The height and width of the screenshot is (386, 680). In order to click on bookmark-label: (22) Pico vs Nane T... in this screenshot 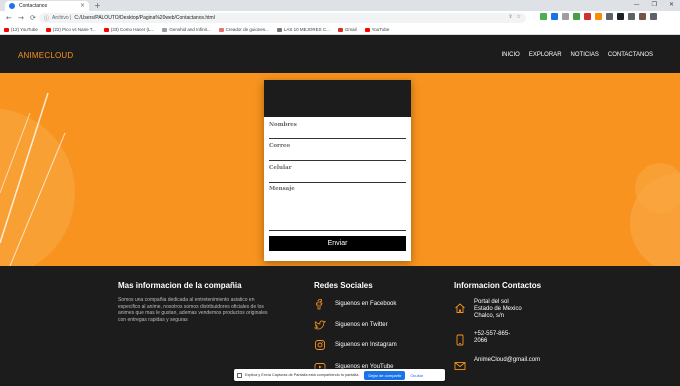, I will do `click(74, 29)`.